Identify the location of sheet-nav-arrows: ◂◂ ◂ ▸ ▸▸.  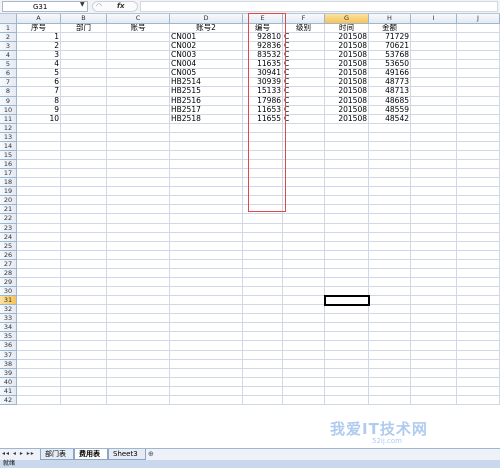
(18, 453).